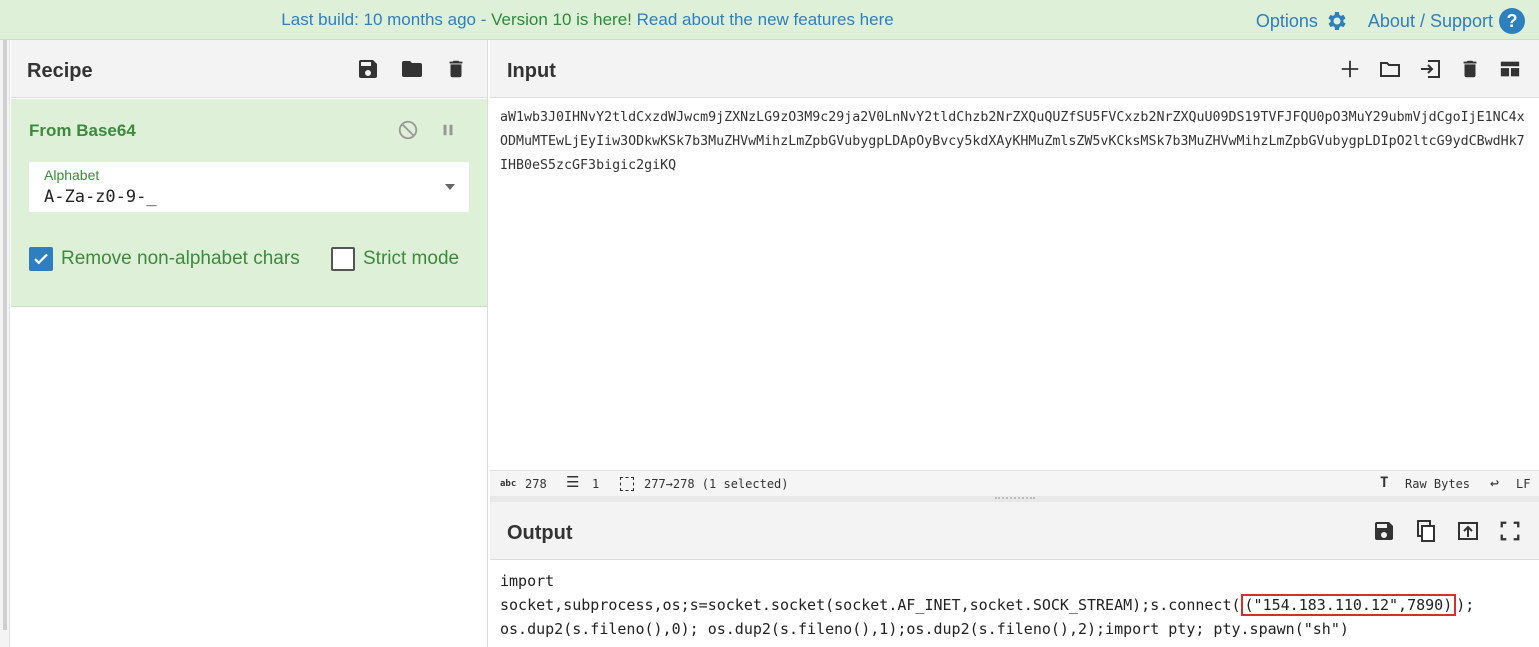 The width and height of the screenshot is (1539, 647). Describe the element at coordinates (716, 484) in the screenshot. I see `selection-info: 277→278 (1 selected)` at that location.